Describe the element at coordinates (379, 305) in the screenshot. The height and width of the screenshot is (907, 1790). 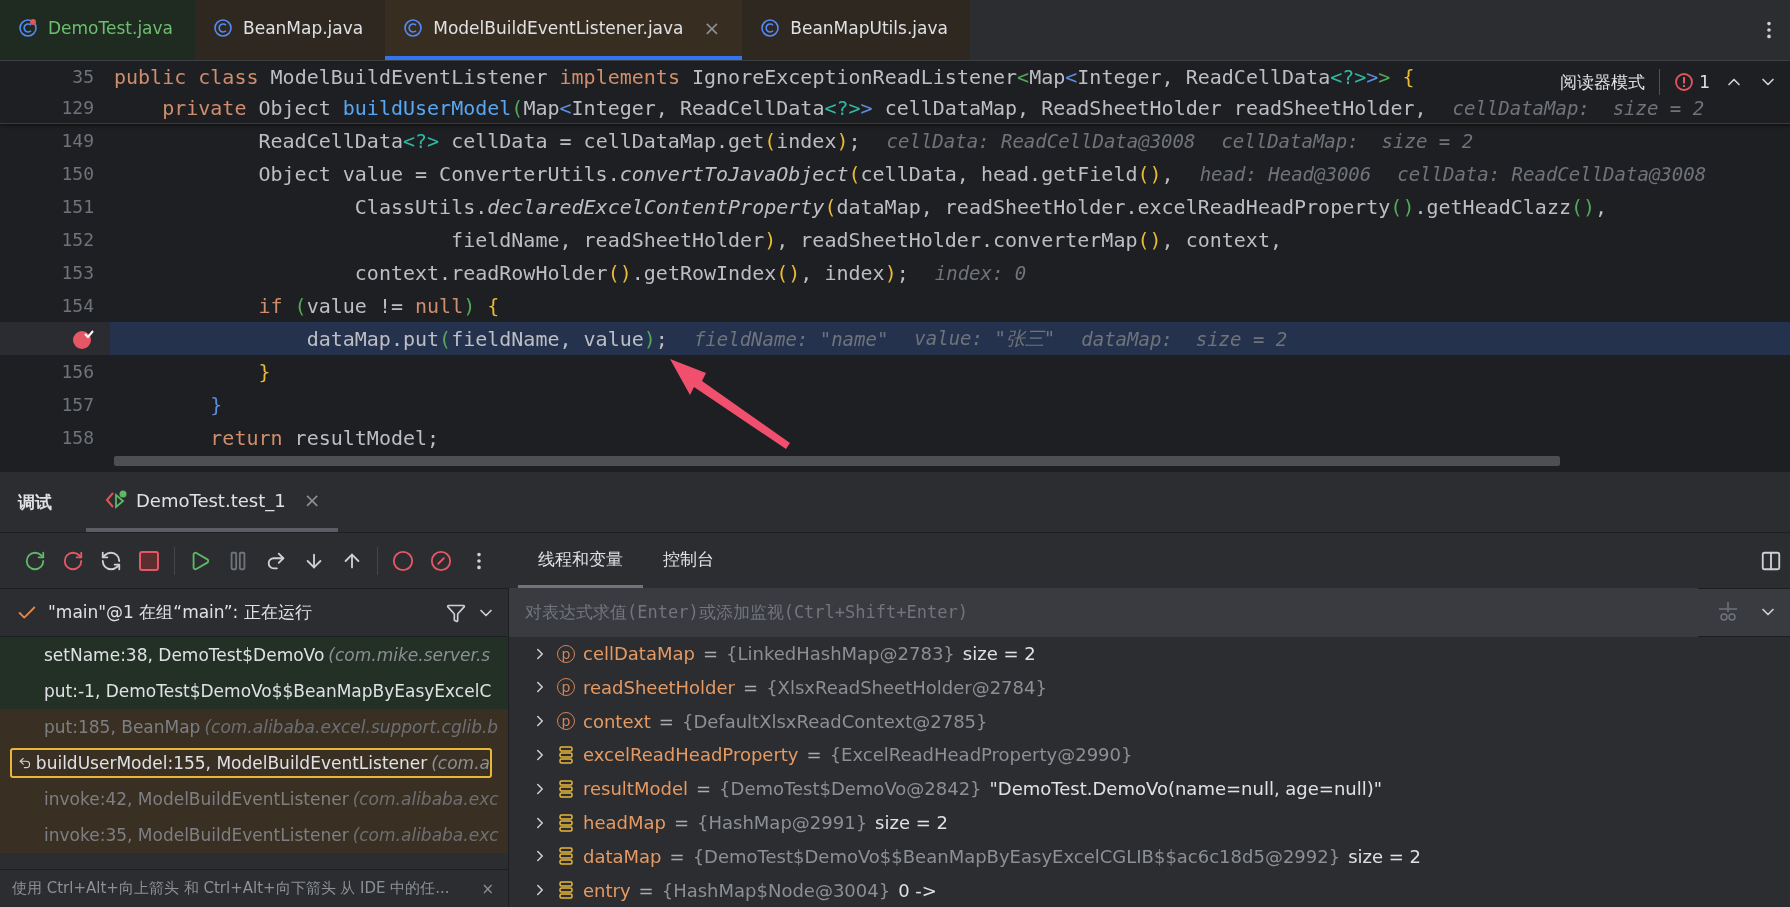
I see `code-line: if (value != null) {` at that location.